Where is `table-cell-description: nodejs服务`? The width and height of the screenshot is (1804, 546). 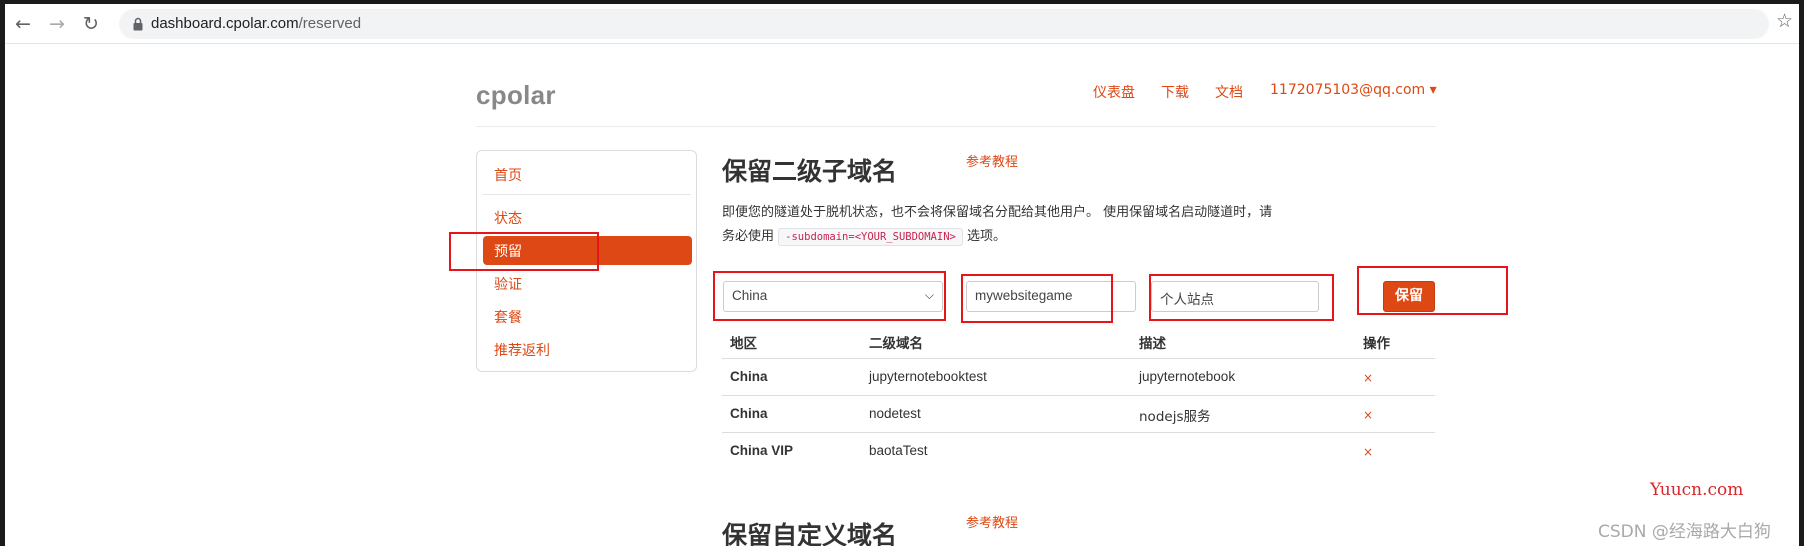 table-cell-description: nodejs服务 is located at coordinates (1175, 417).